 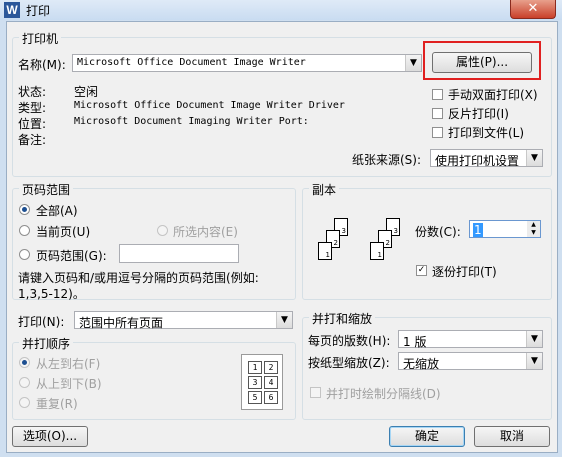 What do you see at coordinates (437, 113) in the screenshot?
I see `reverse-print-checkbox` at bounding box center [437, 113].